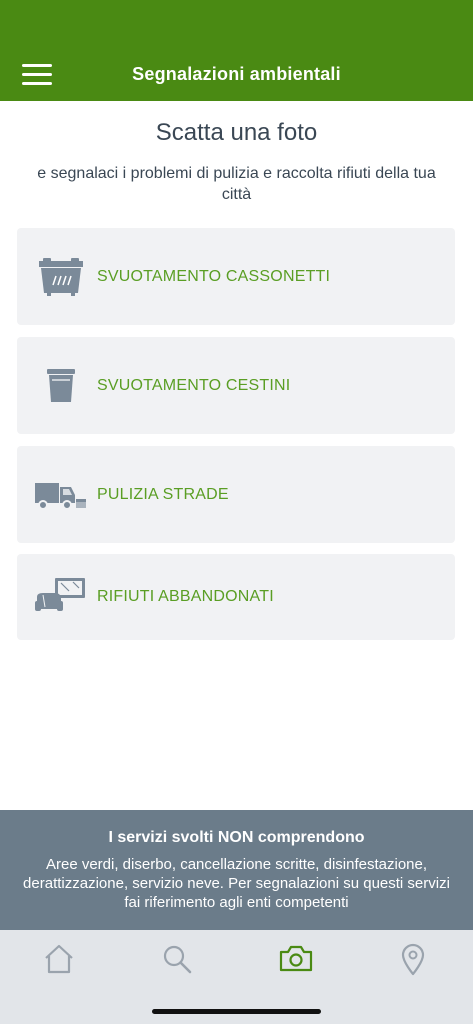 The image size is (473, 1024). What do you see at coordinates (59, 959) in the screenshot?
I see `home-icon` at bounding box center [59, 959].